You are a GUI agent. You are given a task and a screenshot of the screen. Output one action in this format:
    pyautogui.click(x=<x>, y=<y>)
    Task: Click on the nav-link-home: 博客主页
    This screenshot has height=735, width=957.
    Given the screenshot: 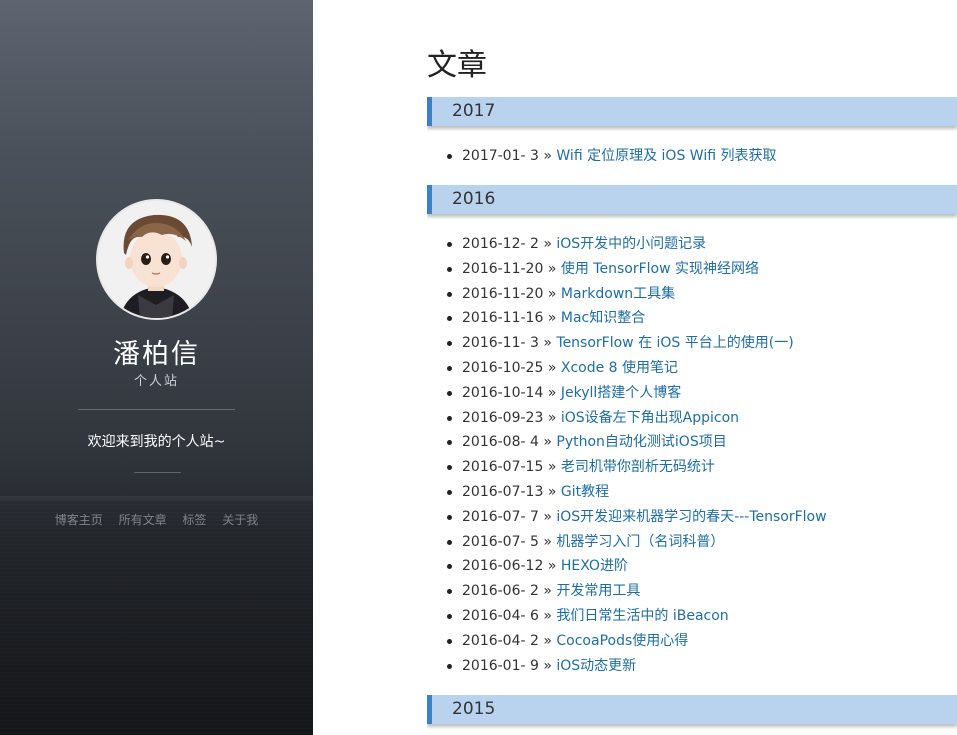 What is the action you would take?
    pyautogui.click(x=79, y=520)
    